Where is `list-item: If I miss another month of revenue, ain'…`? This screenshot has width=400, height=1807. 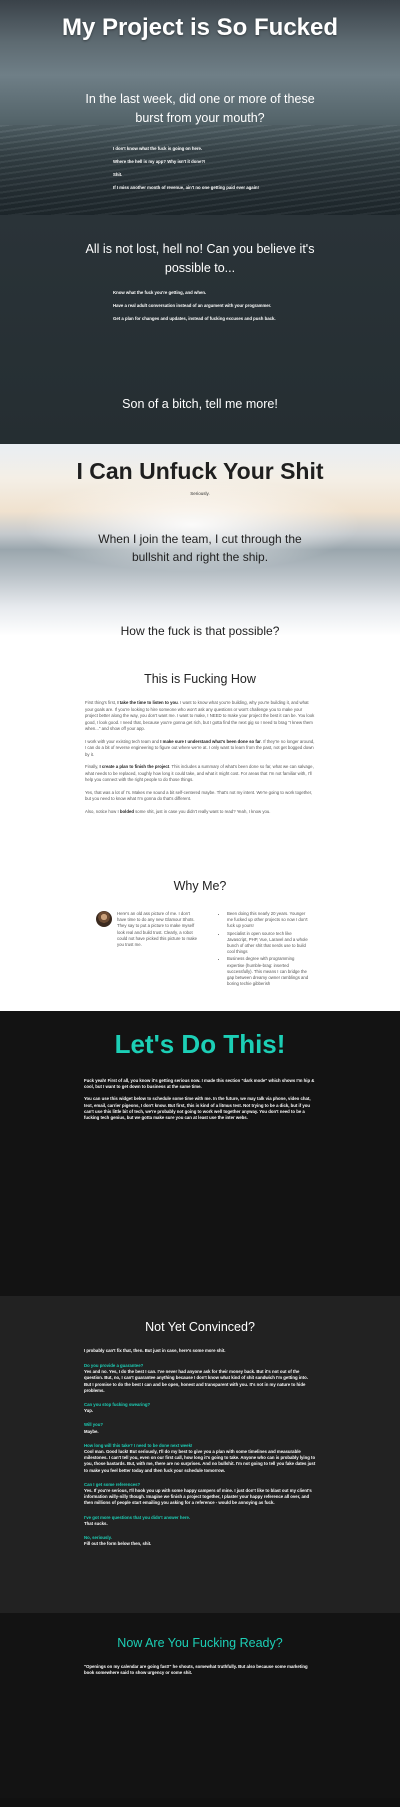 list-item: If I miss another month of revenue, ain'… is located at coordinates (186, 187).